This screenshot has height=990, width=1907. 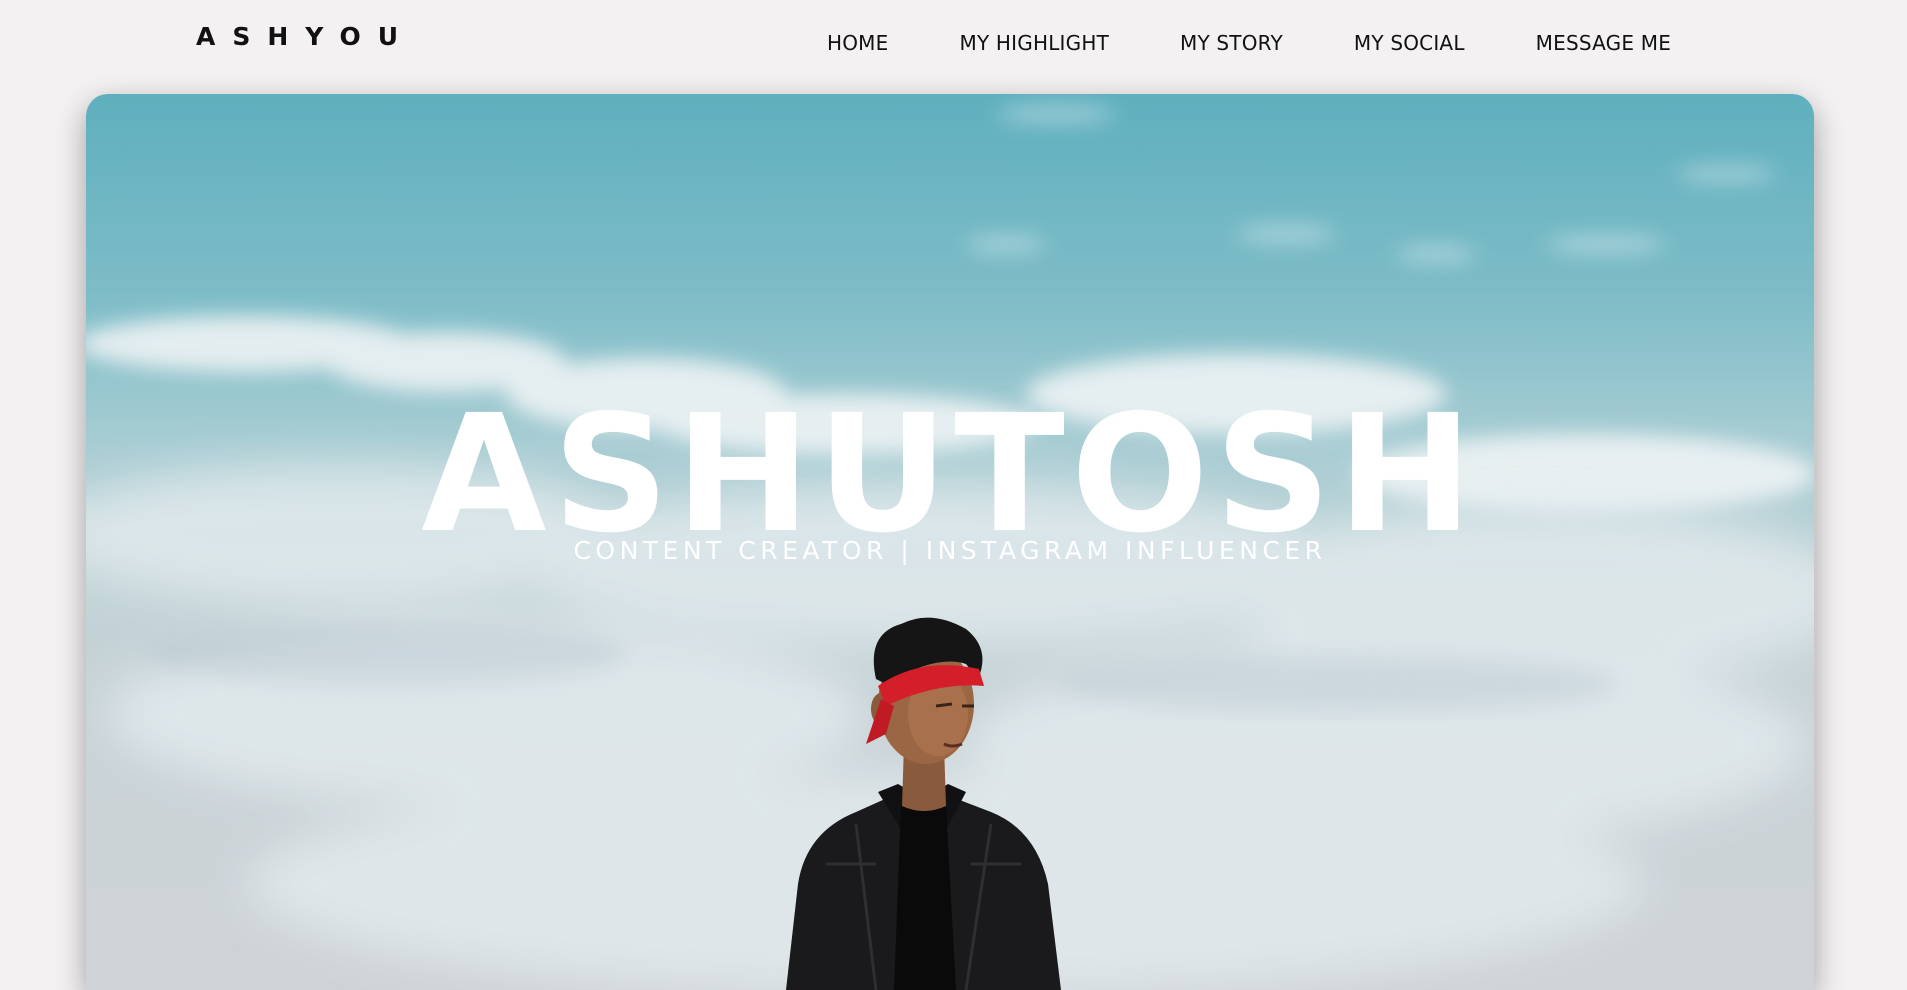 What do you see at coordinates (857, 43) in the screenshot?
I see `nav-item-home: HOME` at bounding box center [857, 43].